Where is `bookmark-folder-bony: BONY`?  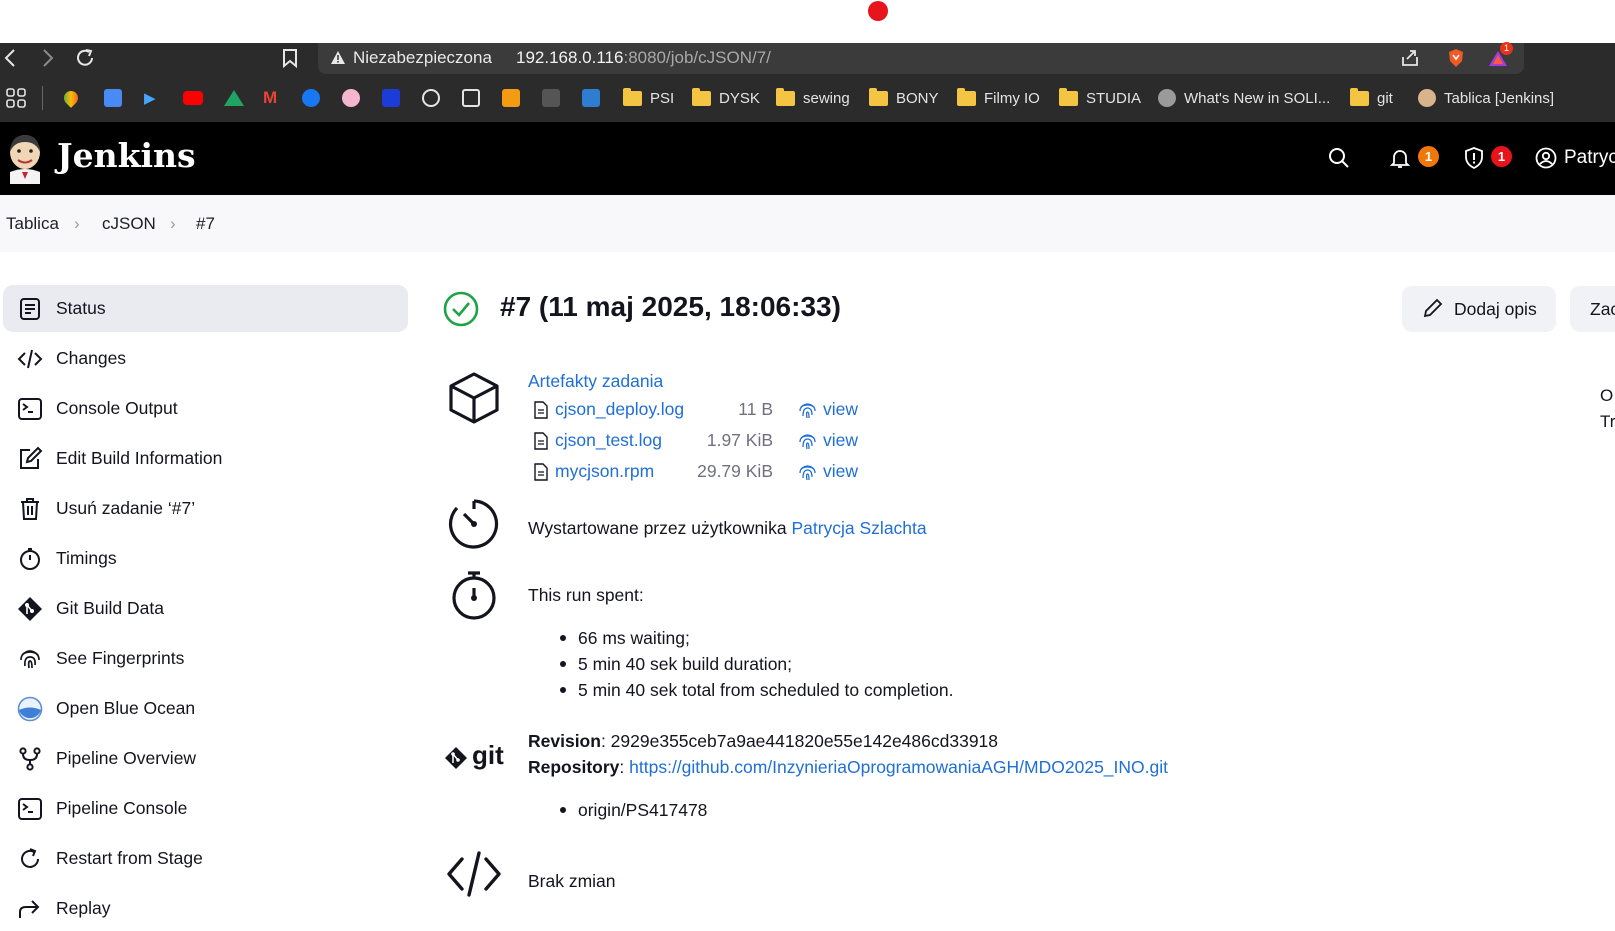 bookmark-folder-bony: BONY is located at coordinates (904, 98).